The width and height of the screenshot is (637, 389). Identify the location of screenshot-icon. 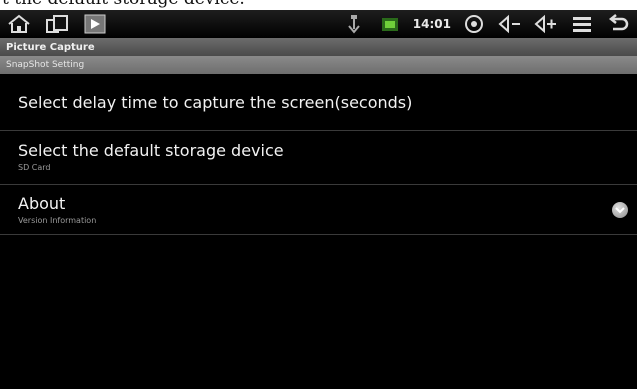
(95, 24).